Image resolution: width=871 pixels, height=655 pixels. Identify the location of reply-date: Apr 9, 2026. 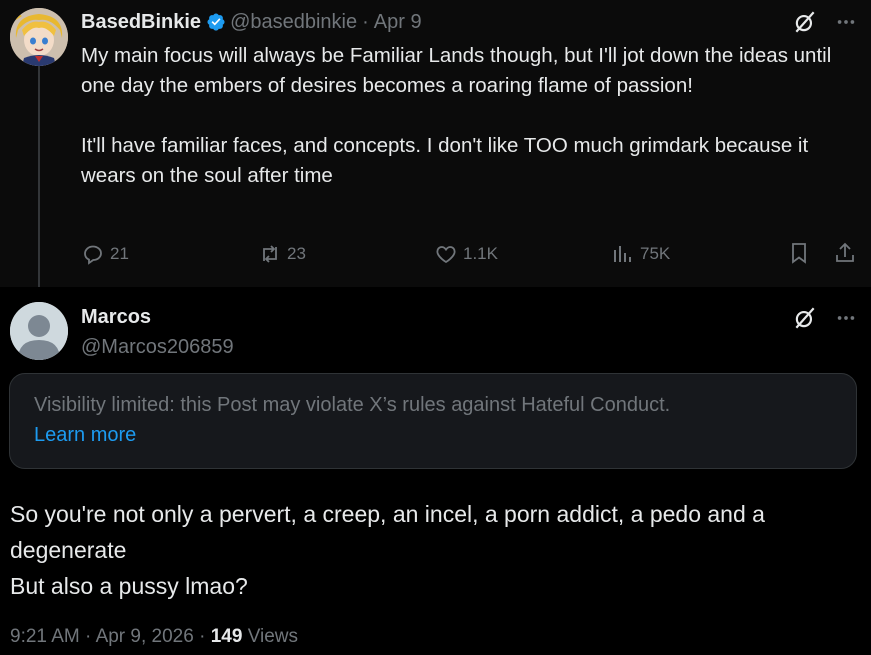
(145, 636).